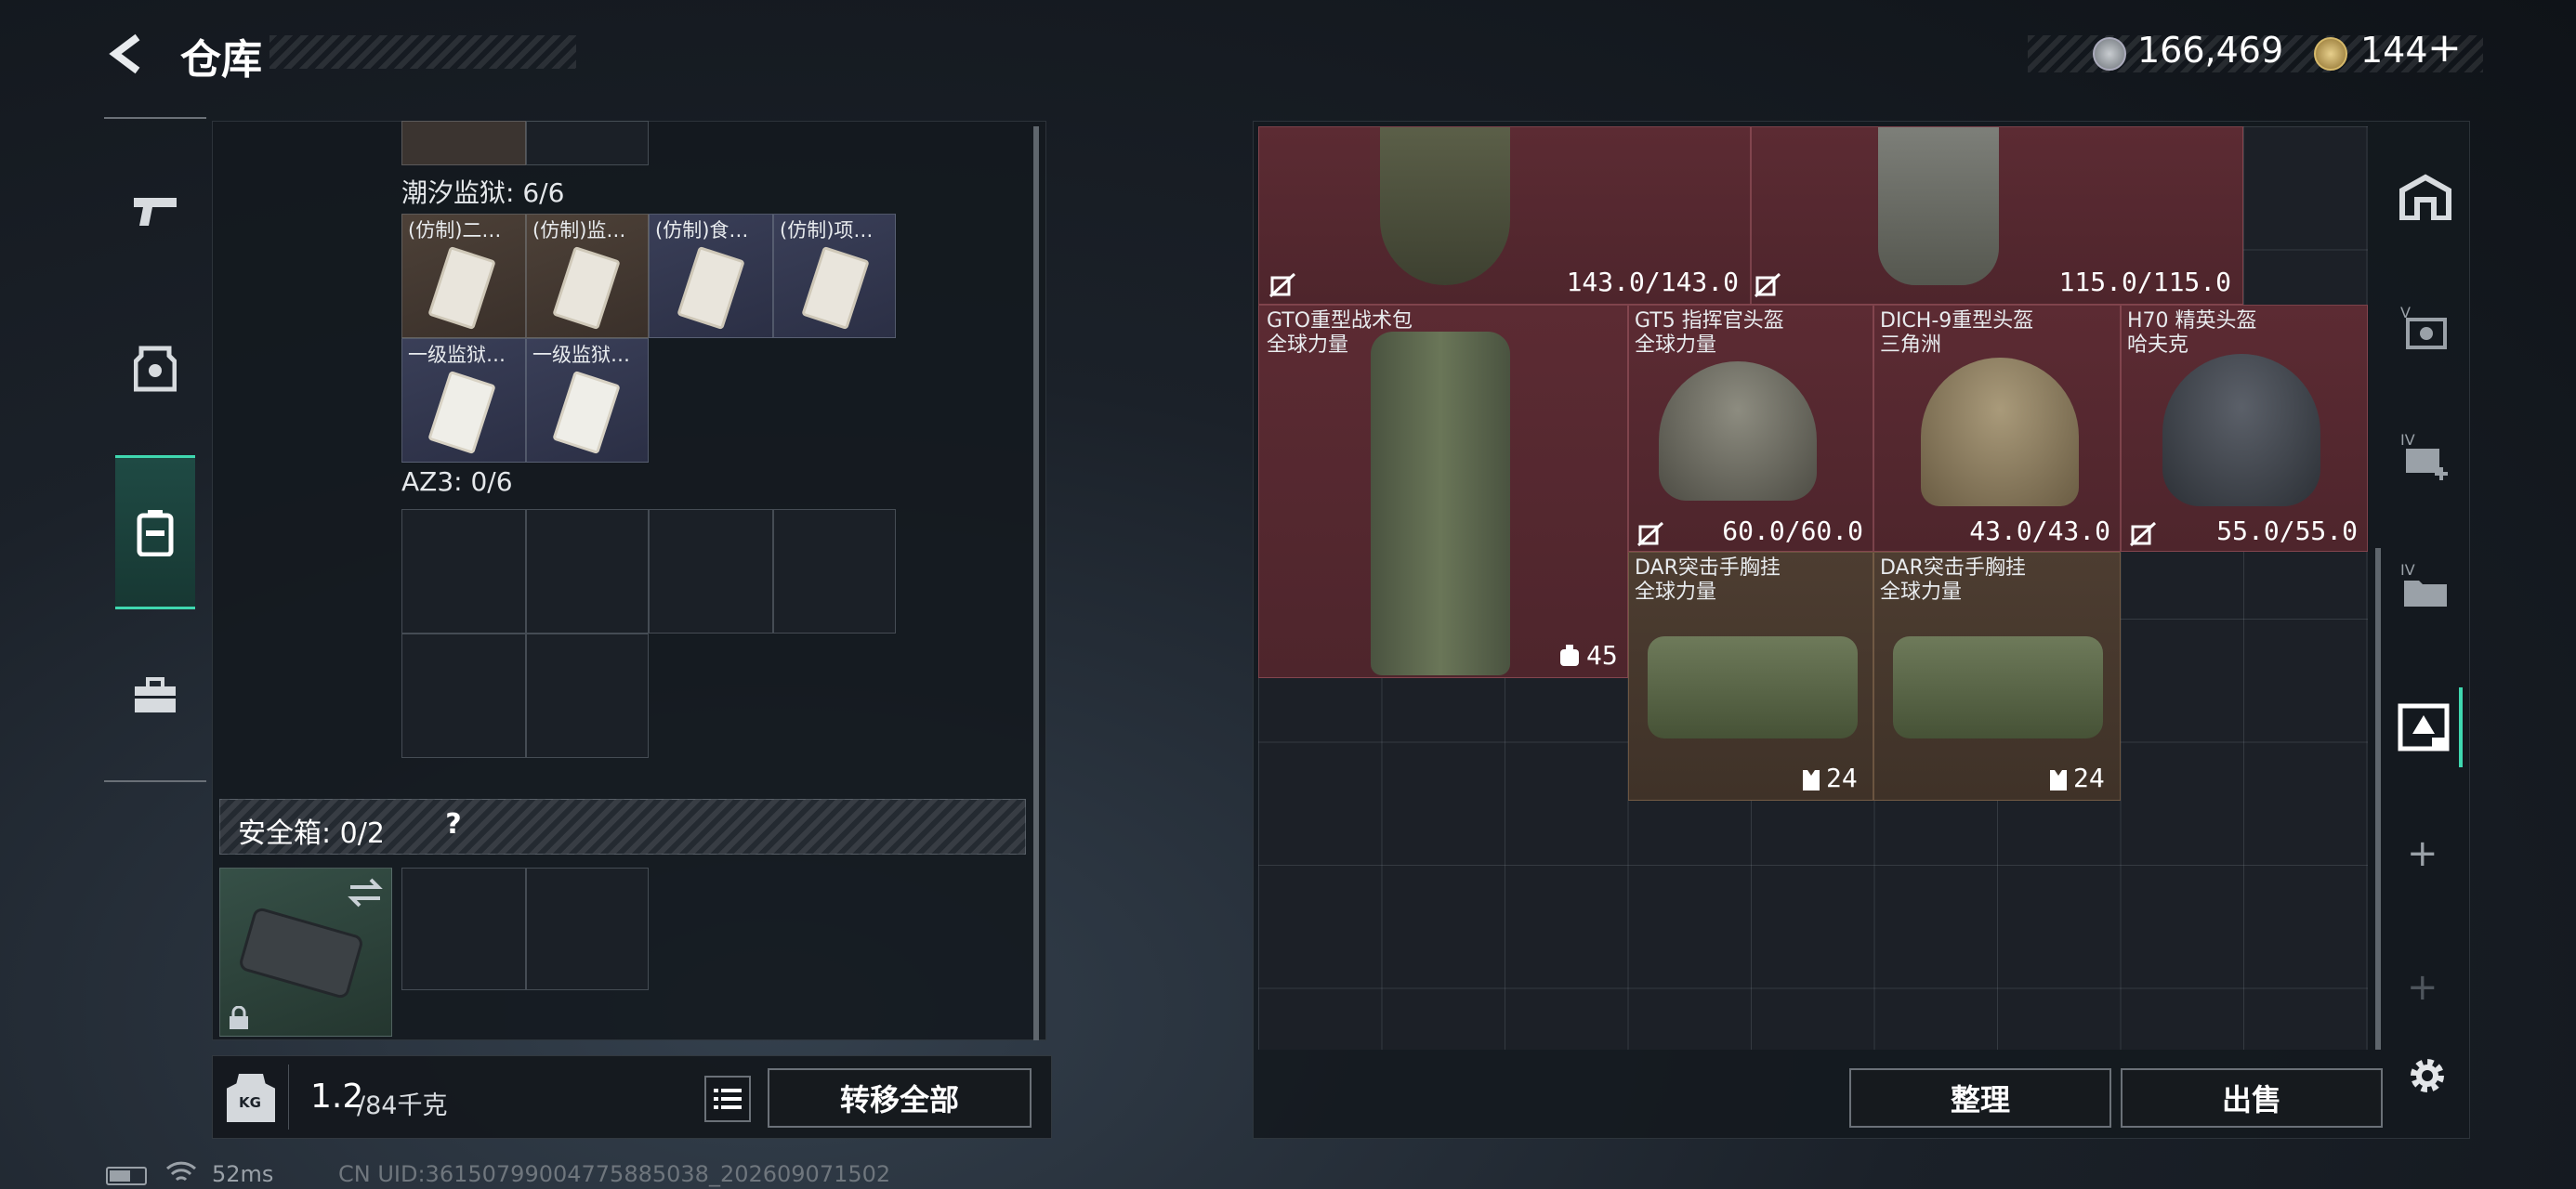 The width and height of the screenshot is (2576, 1189). I want to click on chest-rig-image, so click(1998, 687).